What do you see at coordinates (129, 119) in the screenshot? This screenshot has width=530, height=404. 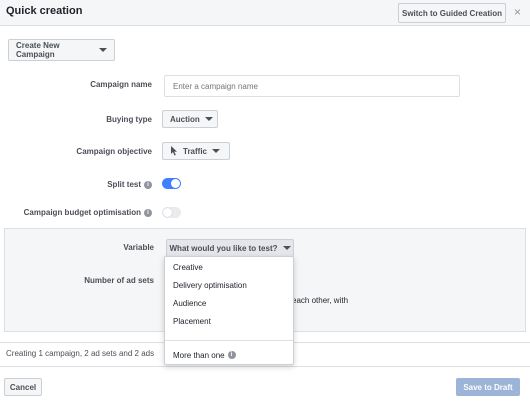 I see `buying-type-label: Buying type` at bounding box center [129, 119].